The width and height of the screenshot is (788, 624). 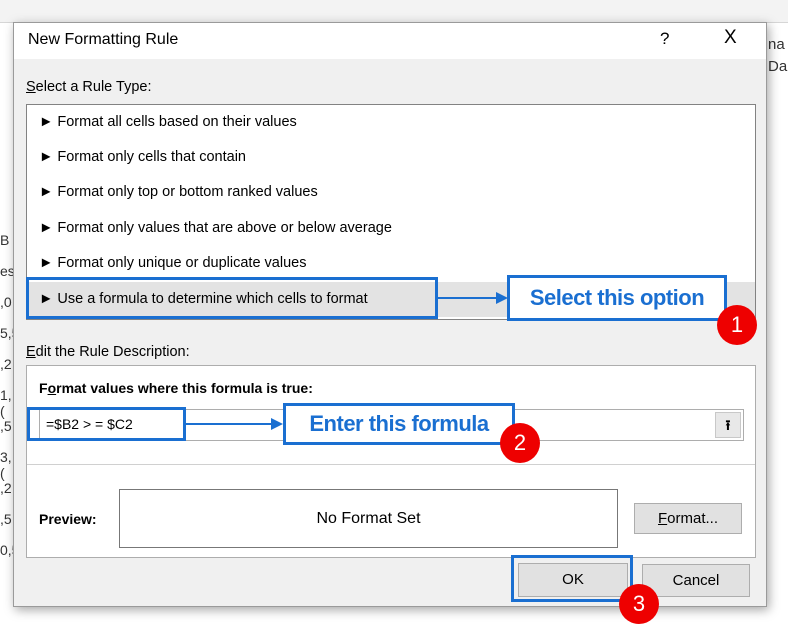 What do you see at coordinates (696, 580) in the screenshot?
I see `cancel-button: Cancel` at bounding box center [696, 580].